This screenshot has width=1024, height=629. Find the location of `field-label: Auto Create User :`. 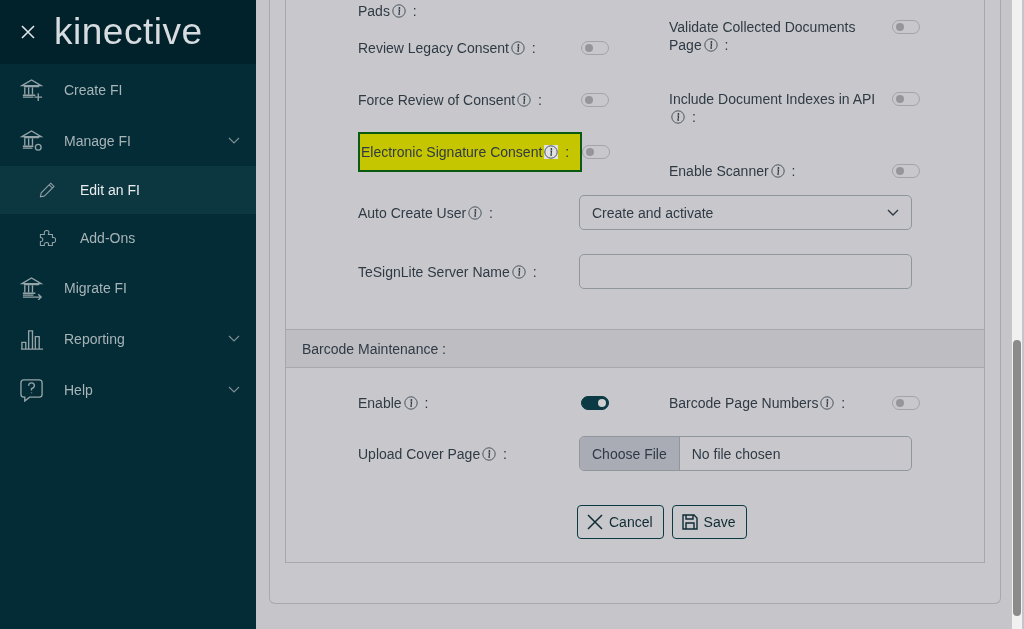

field-label: Auto Create User : is located at coordinates (426, 212).